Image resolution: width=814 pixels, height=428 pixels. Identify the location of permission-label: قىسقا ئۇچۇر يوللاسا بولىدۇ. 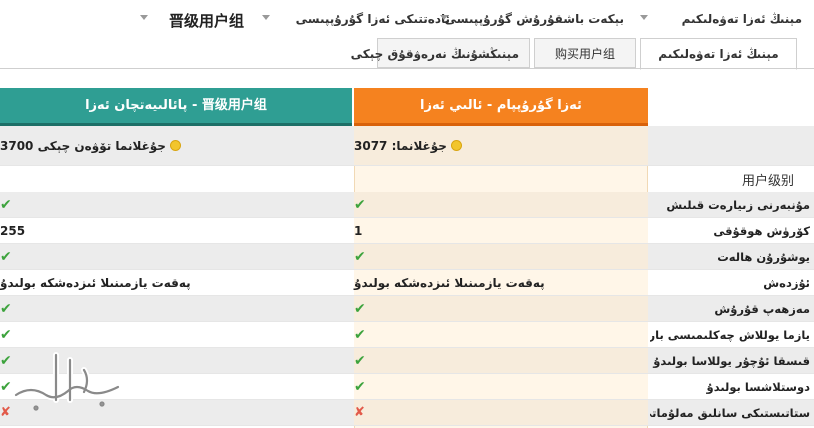
(731, 360).